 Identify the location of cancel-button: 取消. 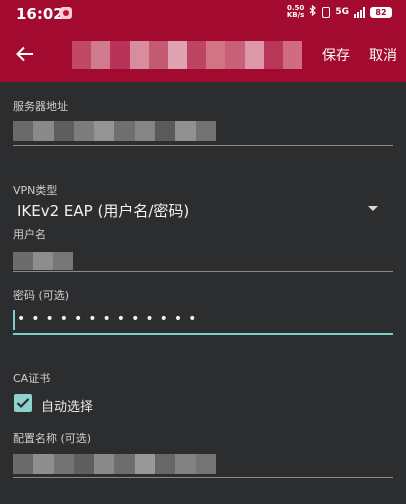
(383, 55).